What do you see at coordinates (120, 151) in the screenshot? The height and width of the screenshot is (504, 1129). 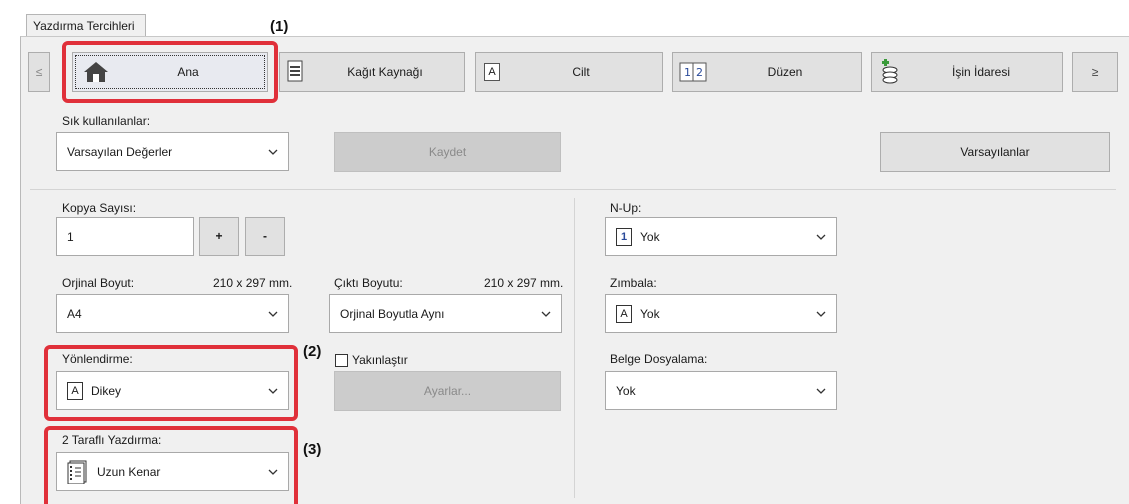 I see `favorites-value: Varsayılan Değerler` at bounding box center [120, 151].